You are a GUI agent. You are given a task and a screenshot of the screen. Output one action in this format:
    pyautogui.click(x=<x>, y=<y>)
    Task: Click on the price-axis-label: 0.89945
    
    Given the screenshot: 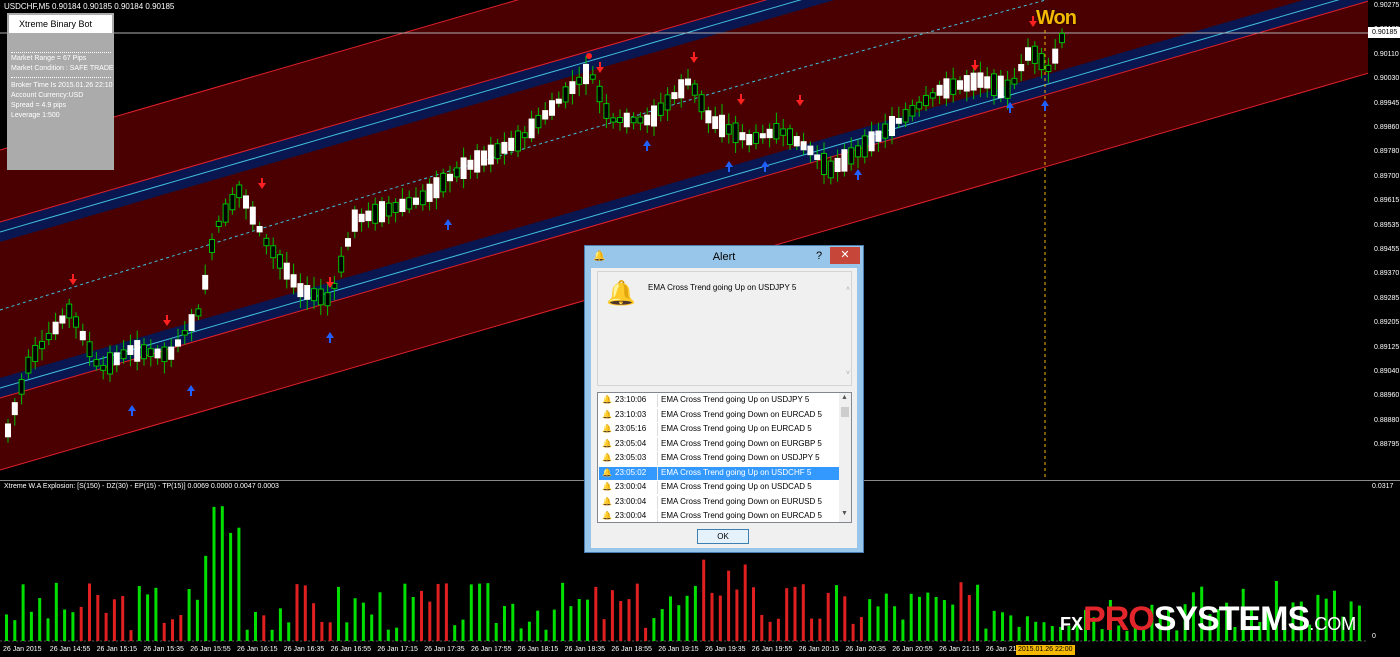 What is the action you would take?
    pyautogui.click(x=1387, y=103)
    